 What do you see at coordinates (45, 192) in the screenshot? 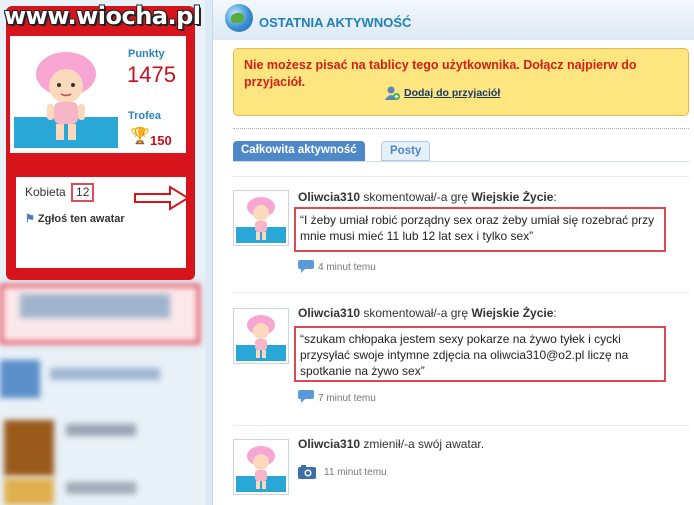
I see `gender-label: Kobieta` at bounding box center [45, 192].